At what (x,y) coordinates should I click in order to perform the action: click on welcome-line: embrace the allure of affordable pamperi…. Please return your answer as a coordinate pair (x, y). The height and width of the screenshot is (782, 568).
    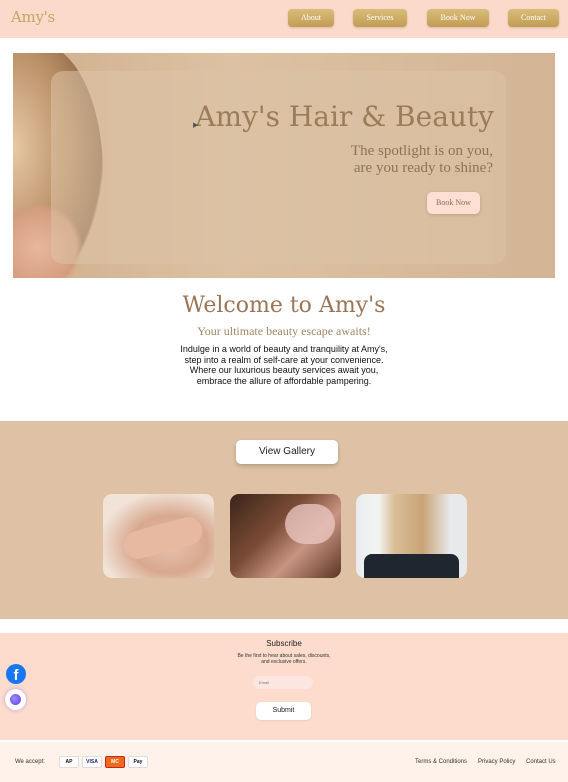
    Looking at the image, I should click on (284, 380).